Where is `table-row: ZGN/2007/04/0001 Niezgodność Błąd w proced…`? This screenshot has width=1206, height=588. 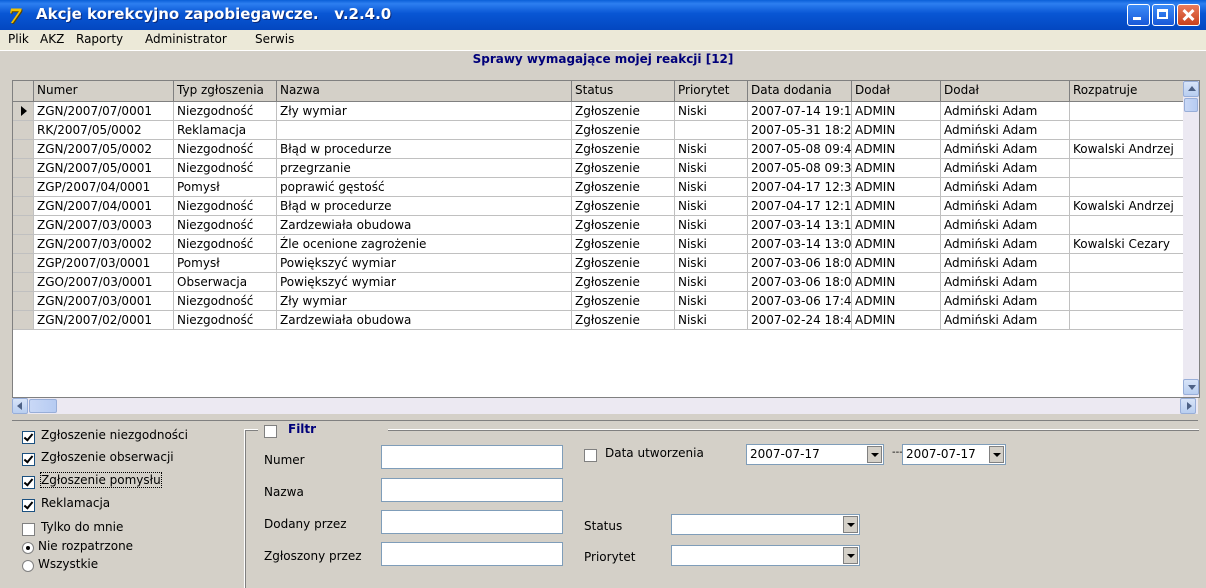 table-row: ZGN/2007/04/0001 Niezgodność Błąd w proced… is located at coordinates (598, 206).